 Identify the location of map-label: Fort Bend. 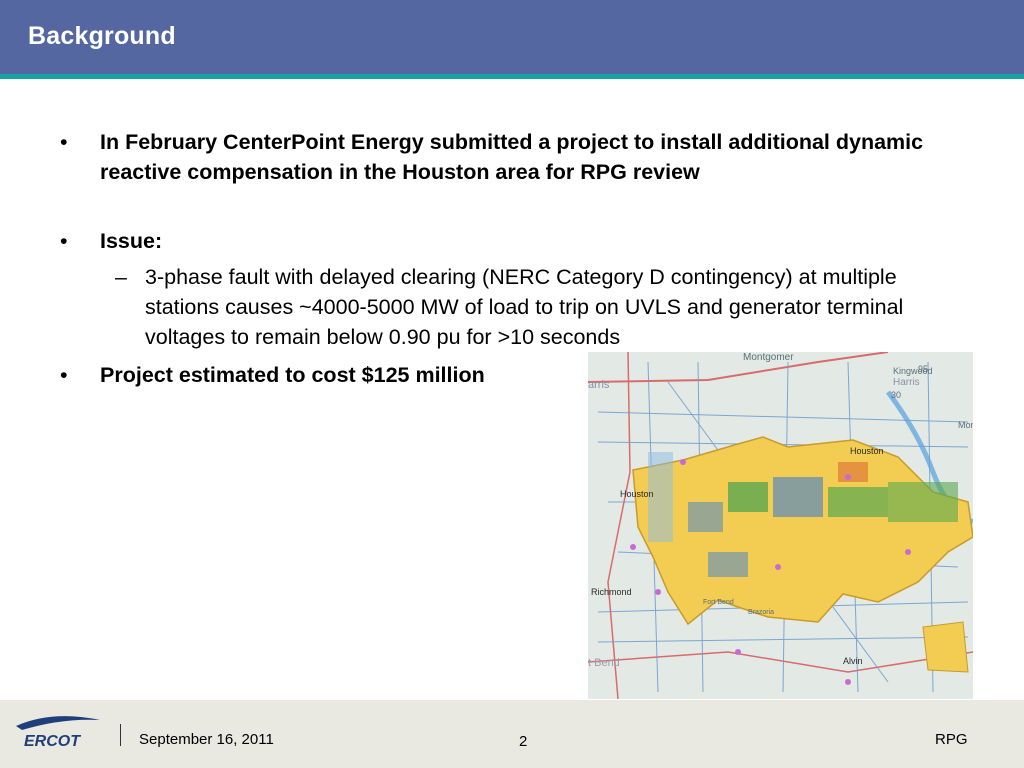
(718, 602).